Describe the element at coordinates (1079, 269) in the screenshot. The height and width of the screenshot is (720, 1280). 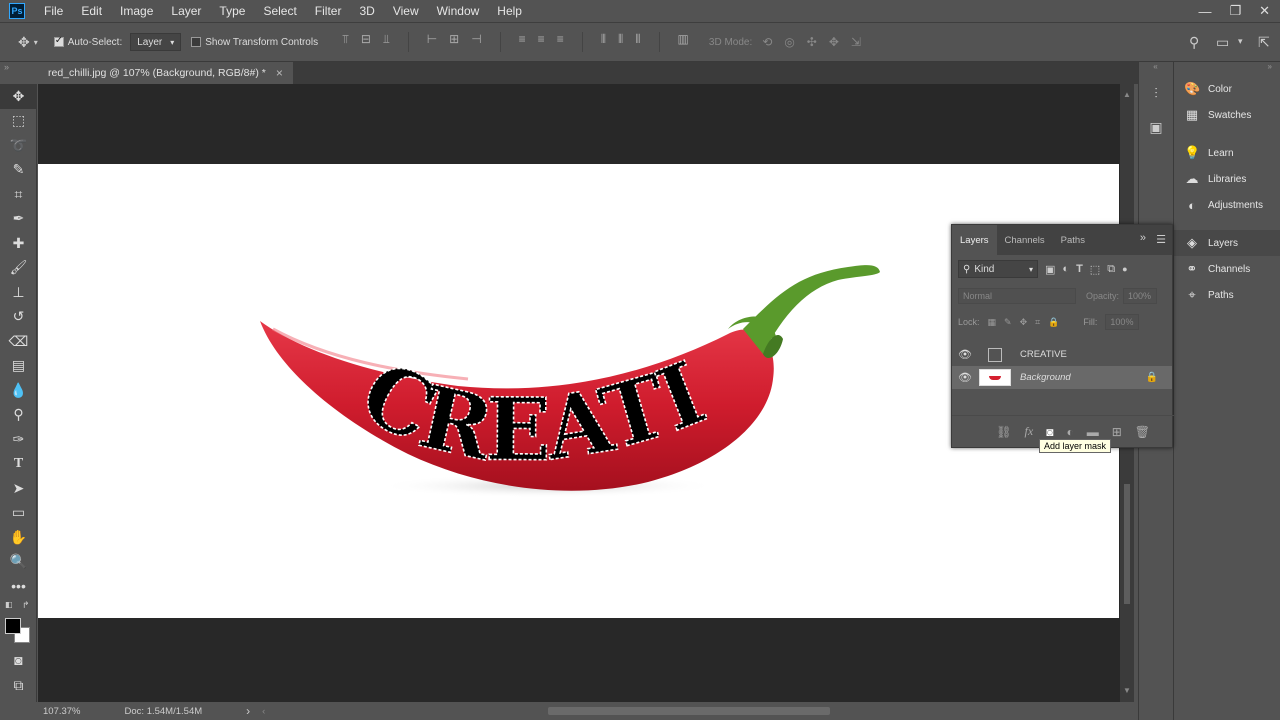
I see `filter-type-icon: T` at that location.